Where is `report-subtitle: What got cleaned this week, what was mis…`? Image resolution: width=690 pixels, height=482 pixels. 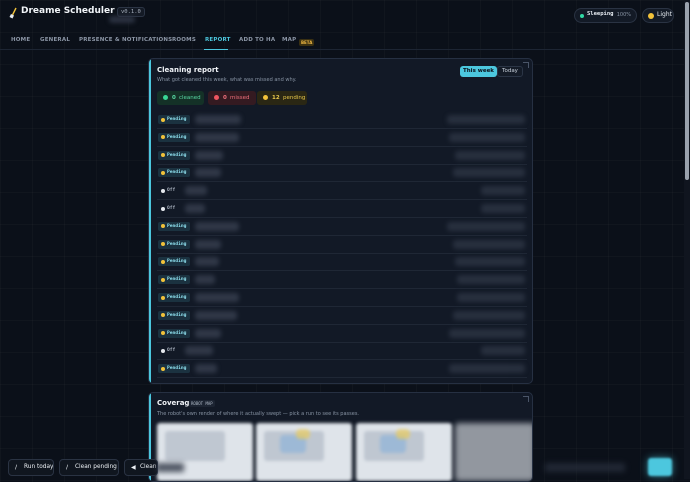 report-subtitle: What got cleaned this week, what was mis… is located at coordinates (227, 80).